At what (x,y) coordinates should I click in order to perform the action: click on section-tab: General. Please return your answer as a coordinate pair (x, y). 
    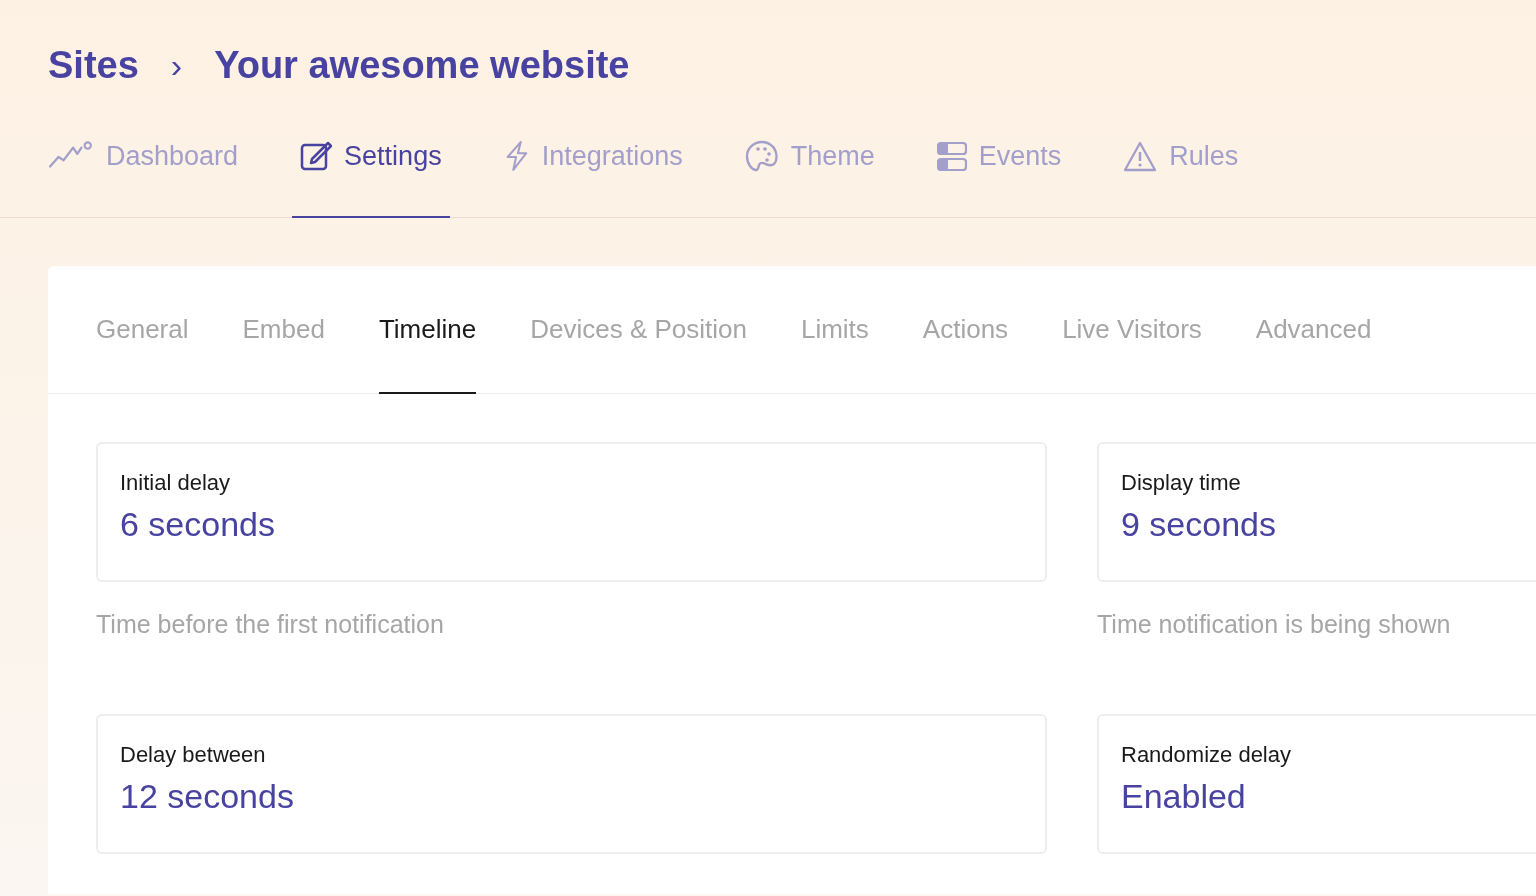
    Looking at the image, I should click on (142, 330).